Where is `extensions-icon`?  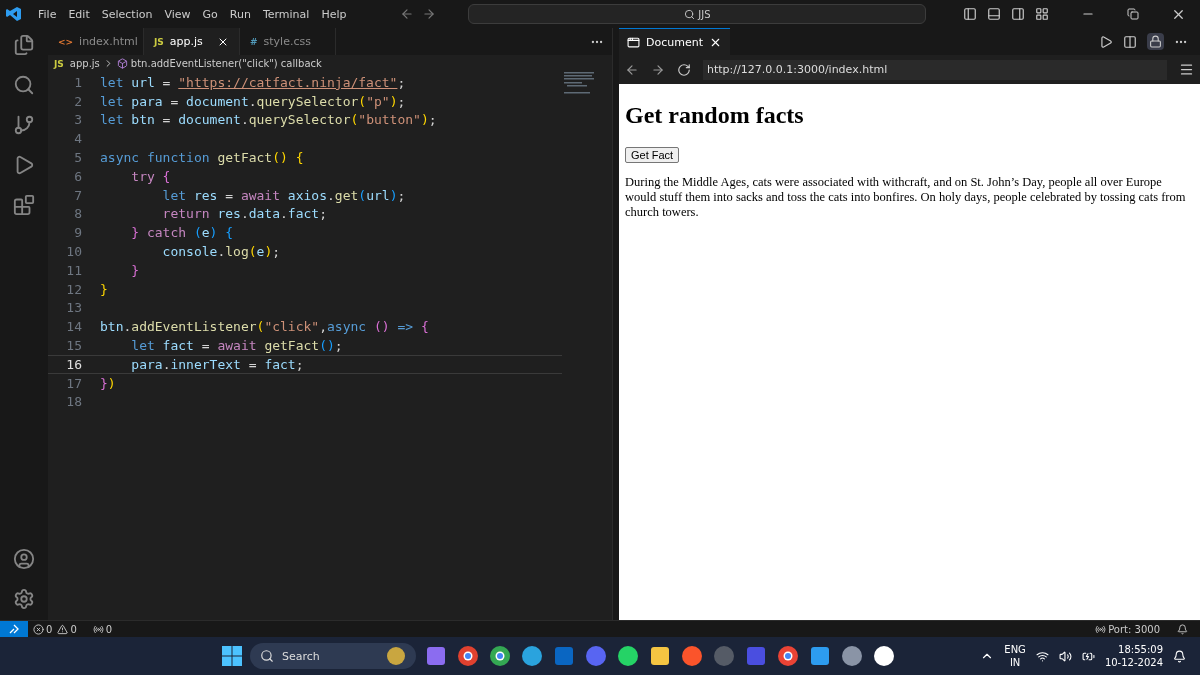
extensions-icon is located at coordinates (24, 205).